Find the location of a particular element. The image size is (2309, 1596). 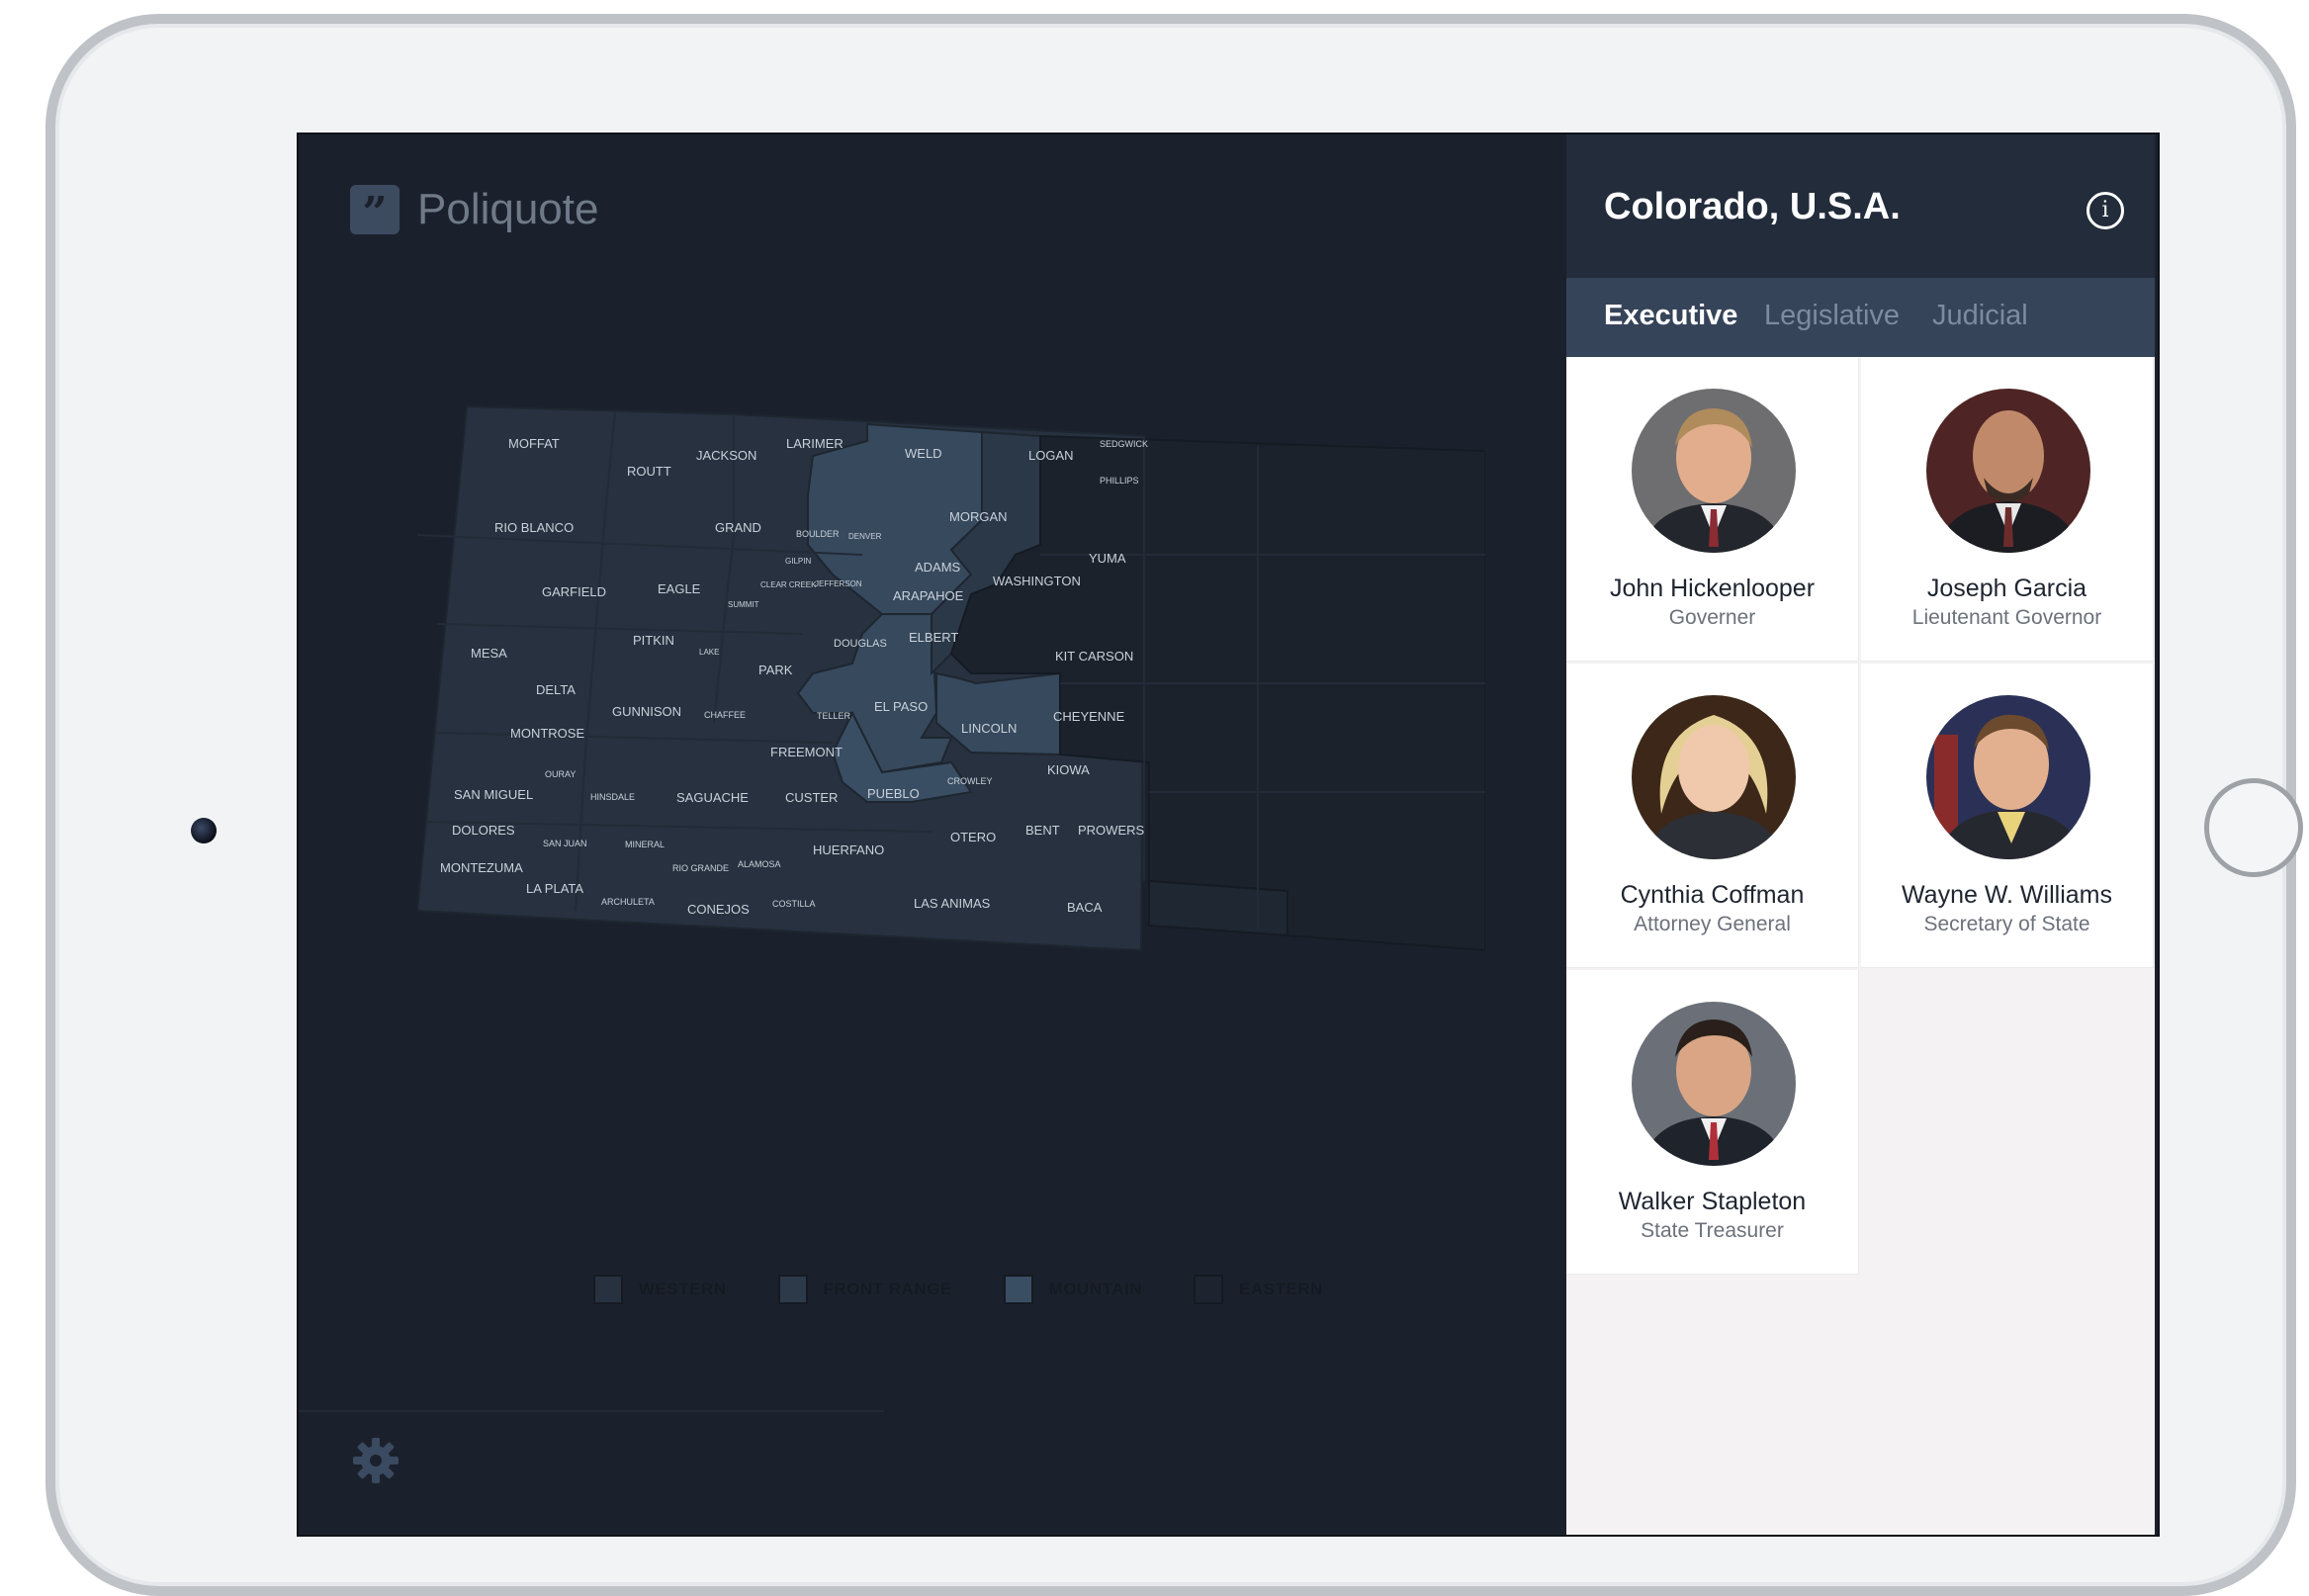

legend-item-eastern: EASTERN is located at coordinates (1258, 1289).